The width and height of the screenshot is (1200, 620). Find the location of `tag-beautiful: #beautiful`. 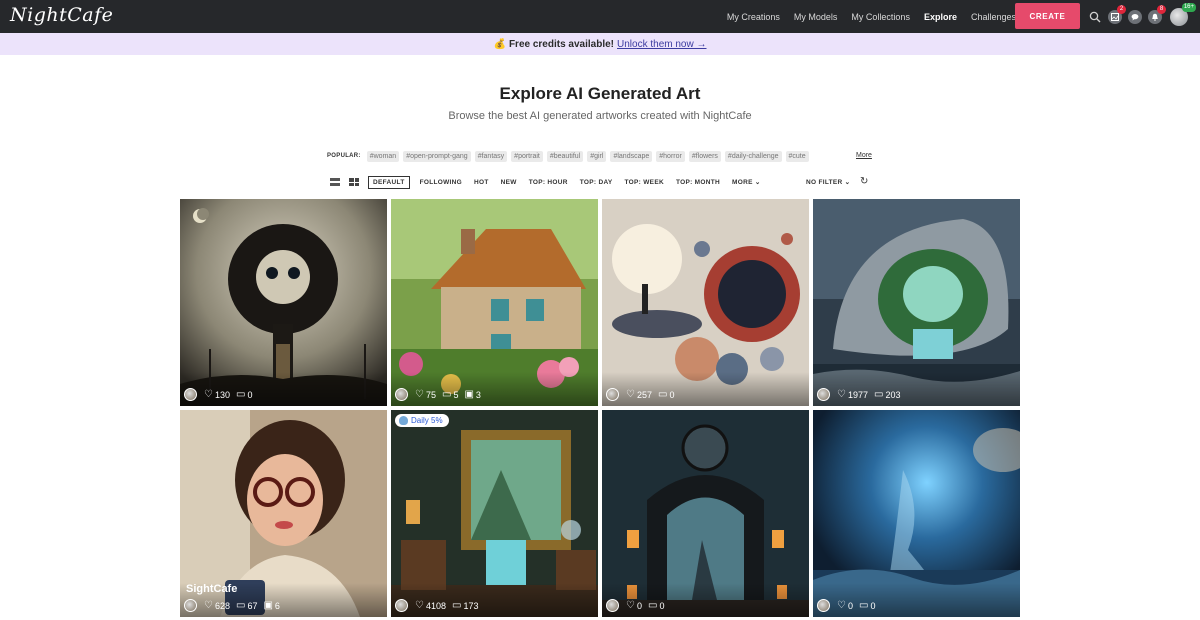

tag-beautiful: #beautiful is located at coordinates (565, 156).